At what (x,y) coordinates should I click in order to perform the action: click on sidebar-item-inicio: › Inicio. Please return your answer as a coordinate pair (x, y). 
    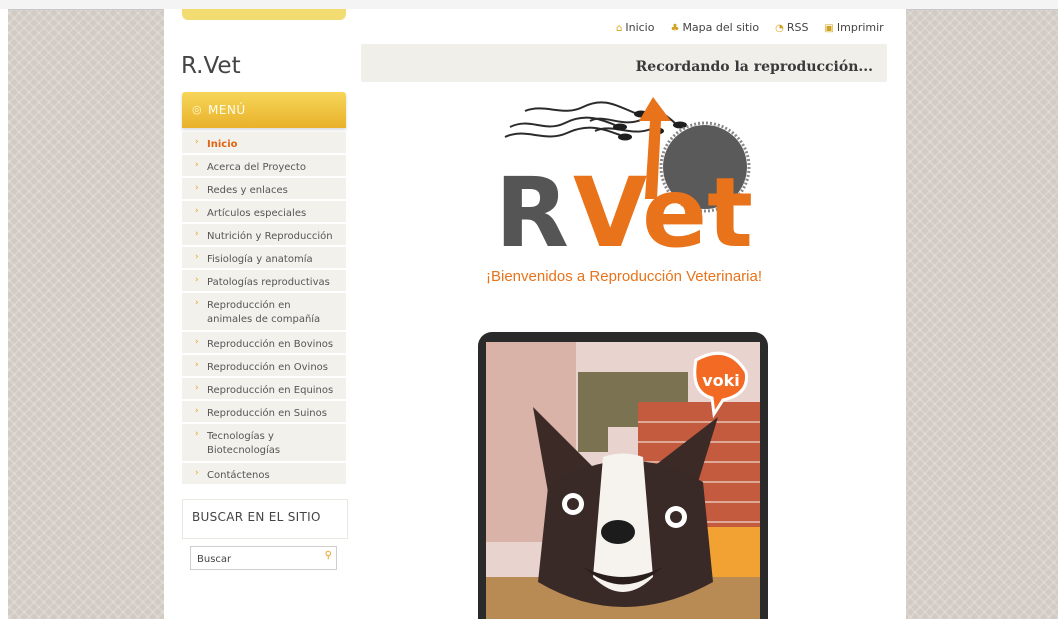
    Looking at the image, I should click on (264, 143).